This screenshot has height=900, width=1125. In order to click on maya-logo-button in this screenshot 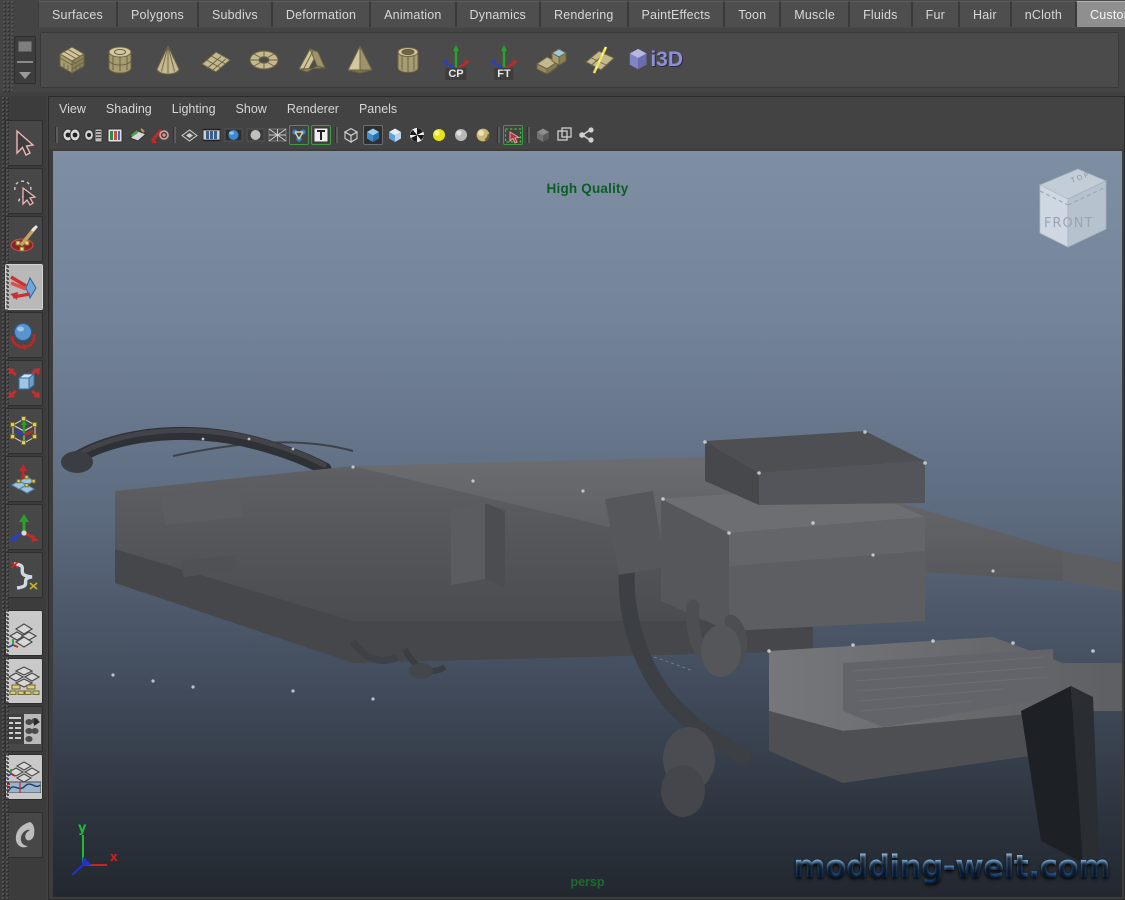, I will do `click(24, 835)`.